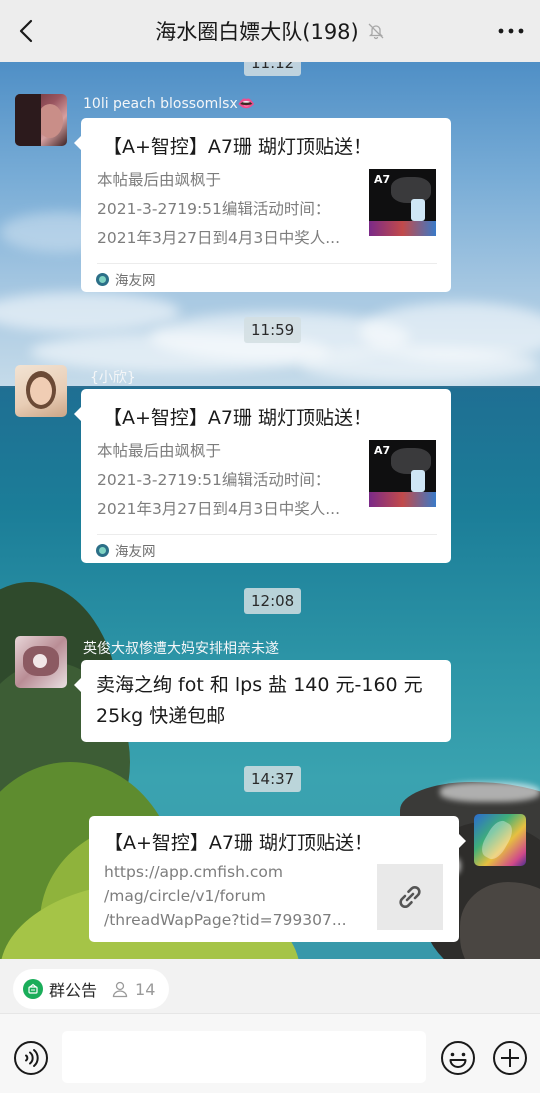  Describe the element at coordinates (28, 31) in the screenshot. I see `back-arrow-icon` at that location.